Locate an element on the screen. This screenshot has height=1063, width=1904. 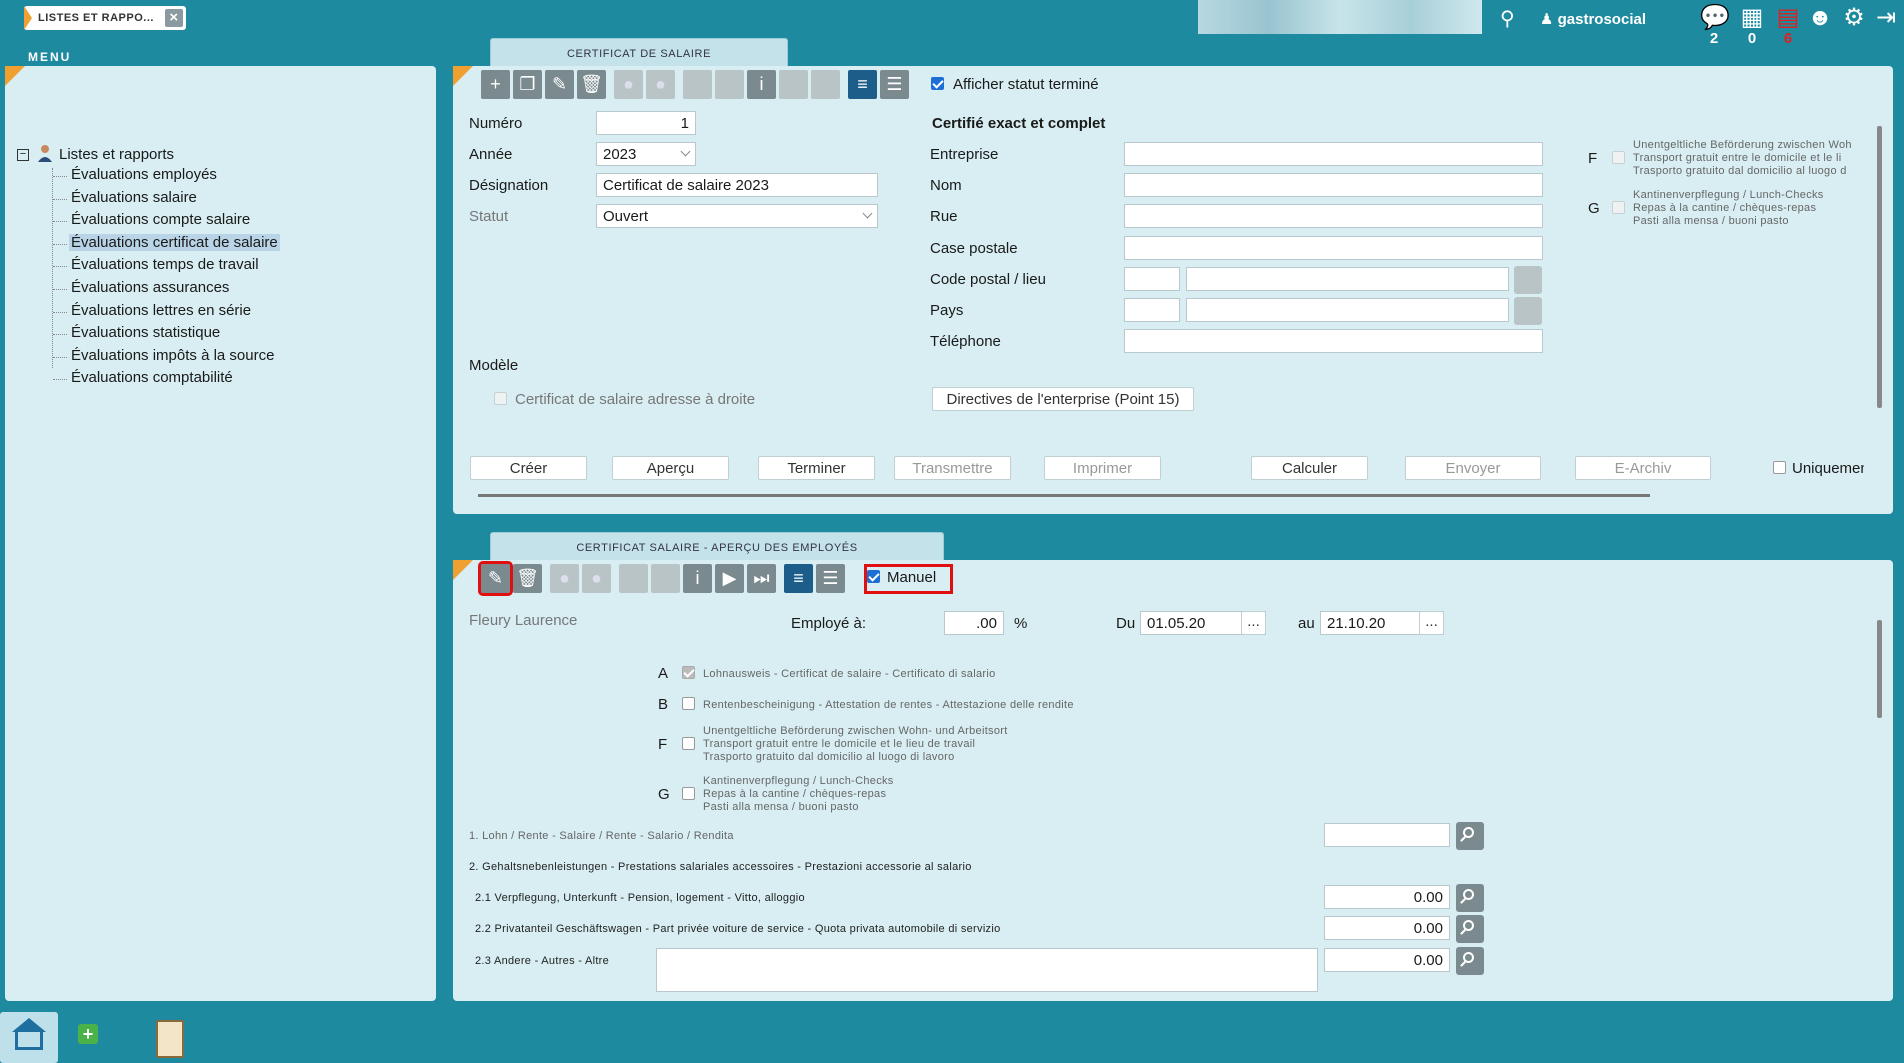
tree-root: − Listes et rapports is located at coordinates (95, 155).